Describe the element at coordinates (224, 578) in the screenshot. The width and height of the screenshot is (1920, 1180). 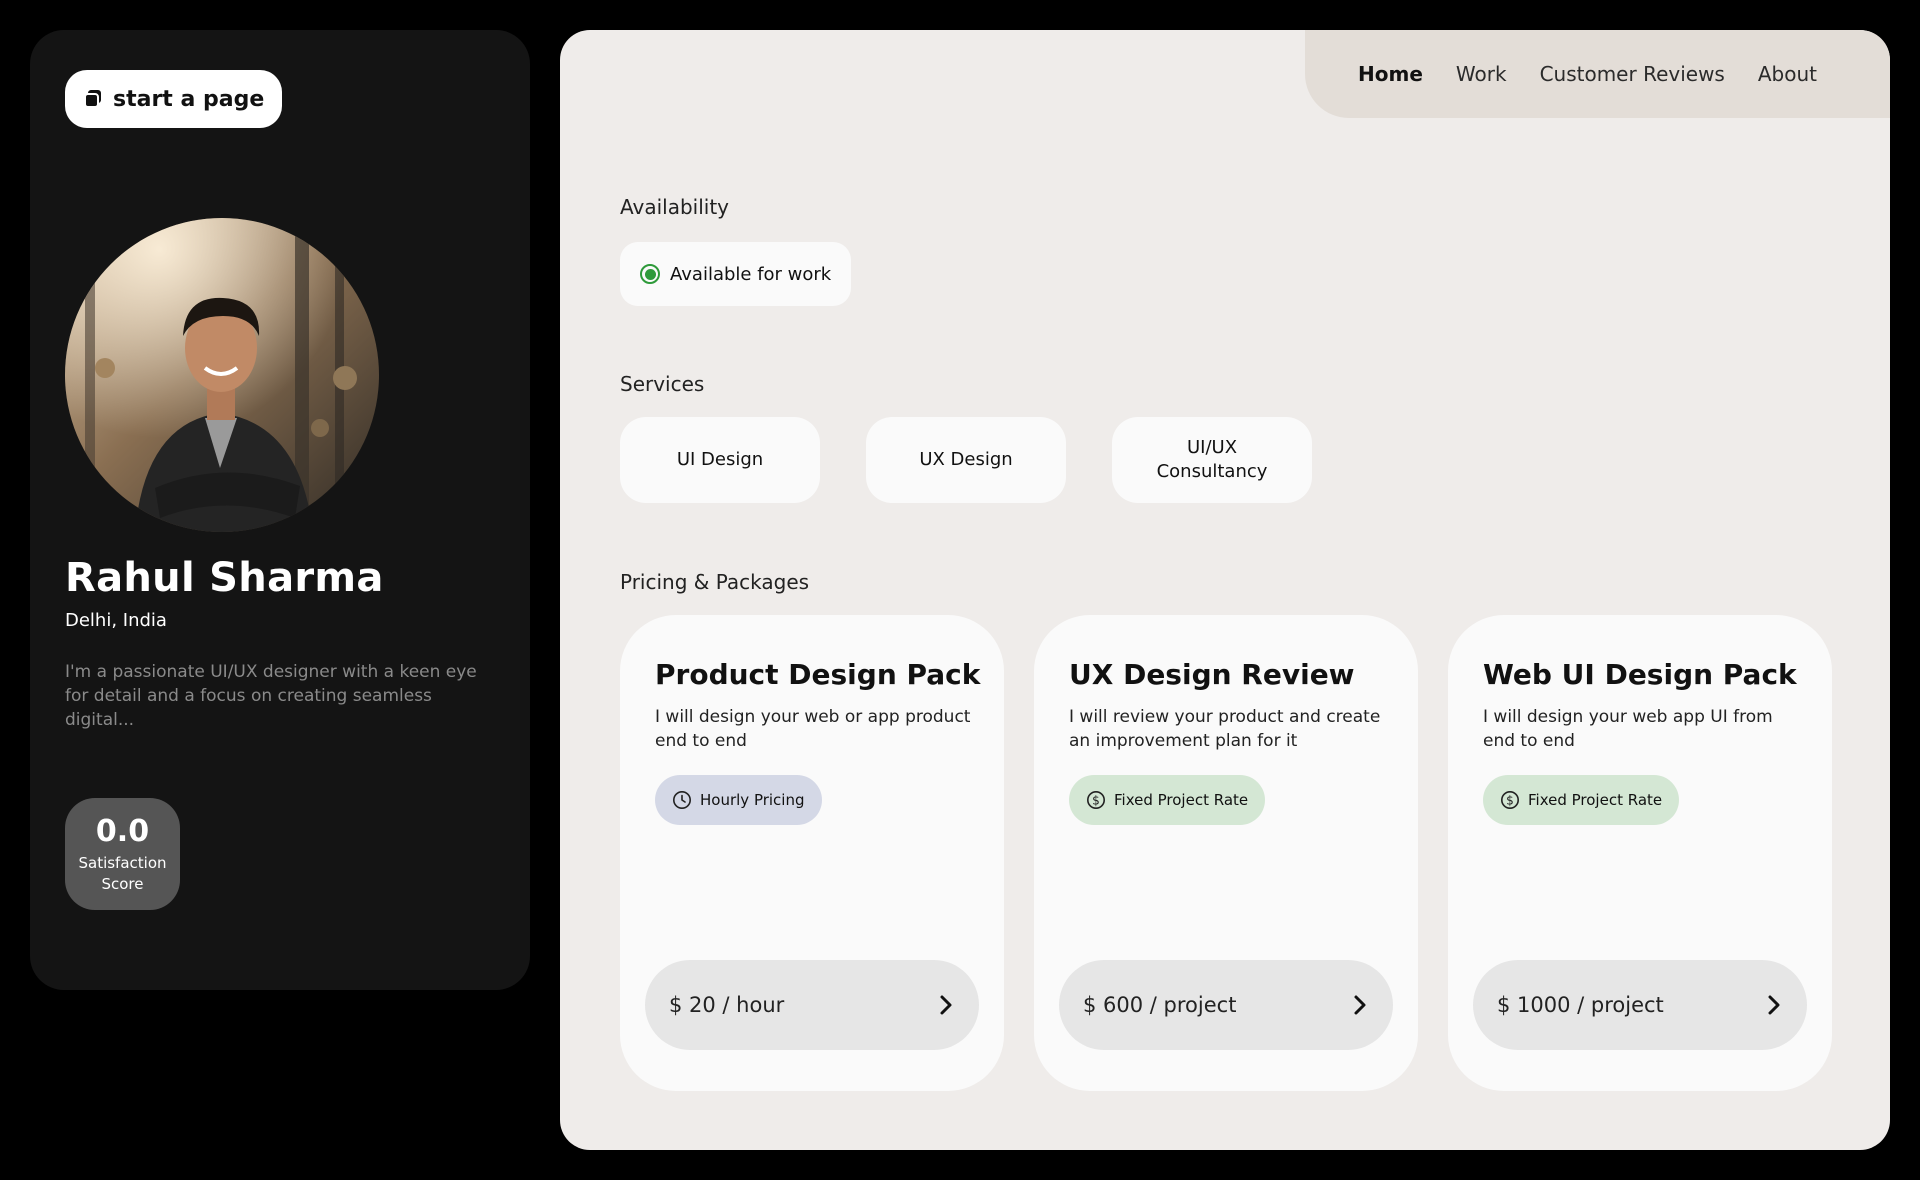
I see `profile-name: Rahul Sharma` at that location.